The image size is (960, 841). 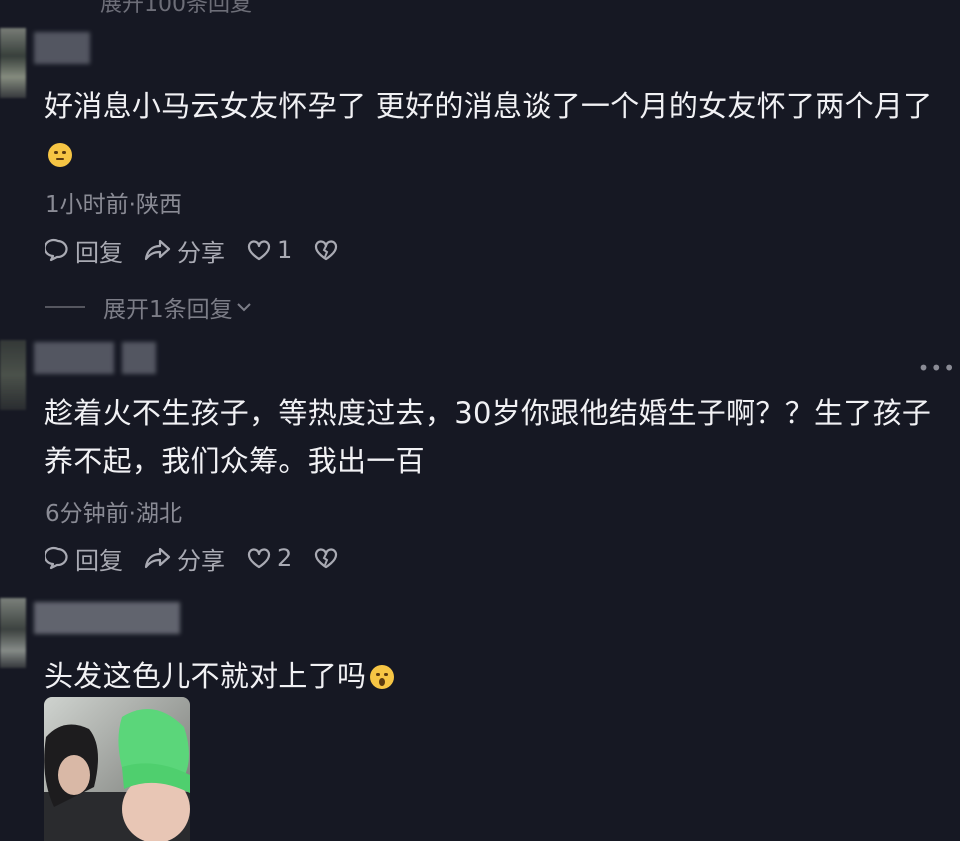 What do you see at coordinates (499, 676) in the screenshot?
I see `comment-text: 头发这色儿不就对上了吗` at bounding box center [499, 676].